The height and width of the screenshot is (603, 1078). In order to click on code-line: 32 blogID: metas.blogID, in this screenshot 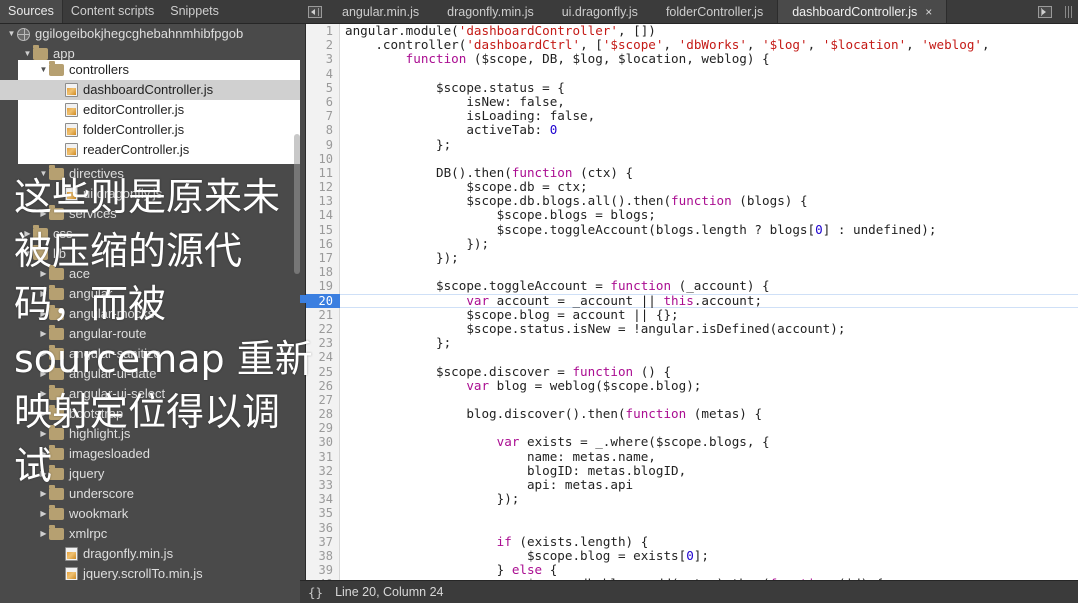, I will do `click(692, 470)`.